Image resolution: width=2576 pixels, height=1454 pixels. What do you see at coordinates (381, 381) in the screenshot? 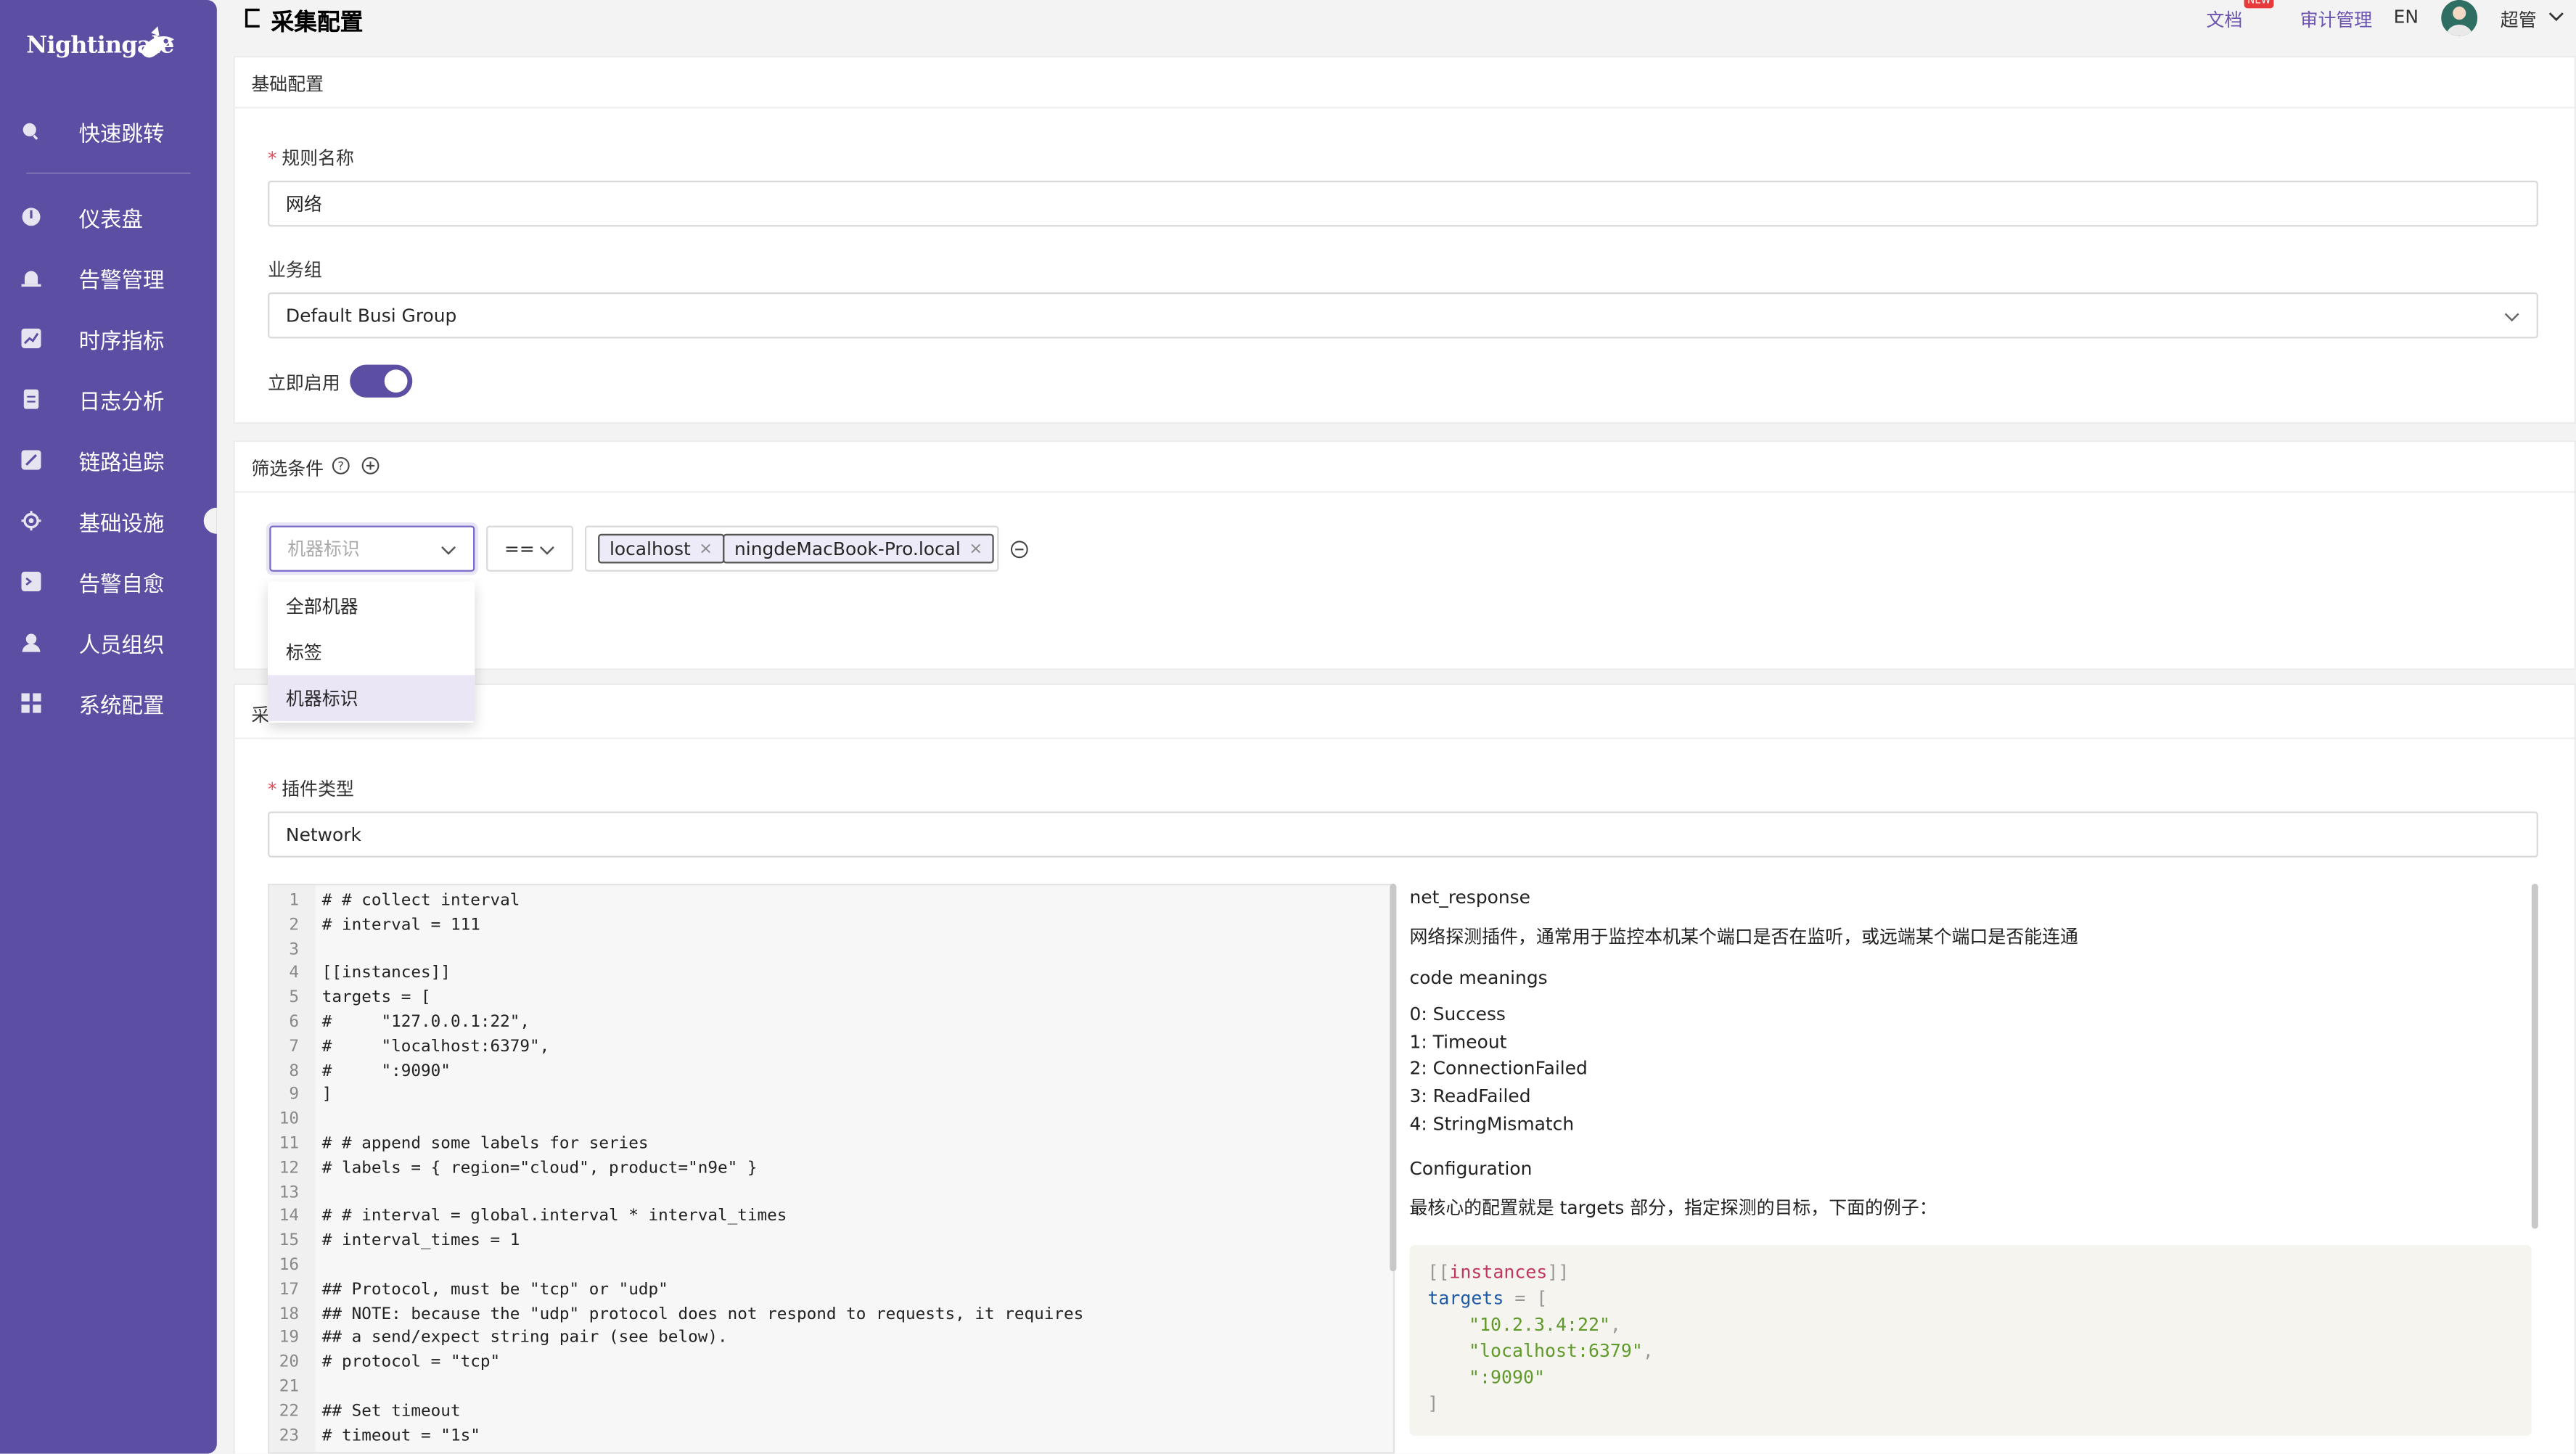
I see `enable-switch` at bounding box center [381, 381].